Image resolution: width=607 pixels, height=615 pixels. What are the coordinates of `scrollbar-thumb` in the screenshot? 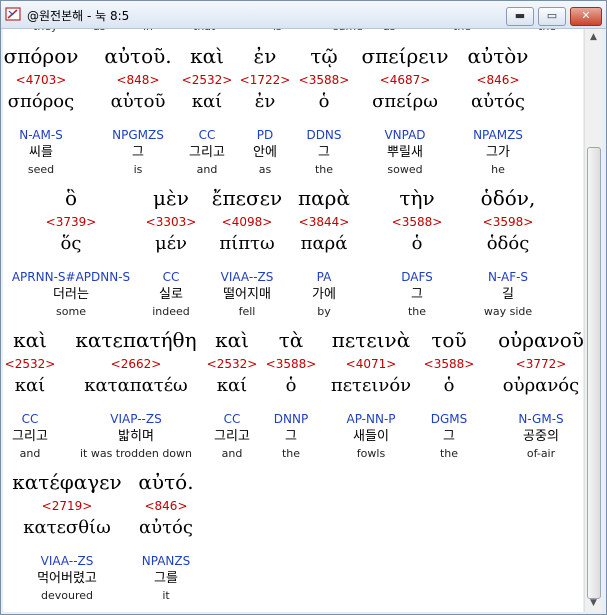 It's located at (594, 373).